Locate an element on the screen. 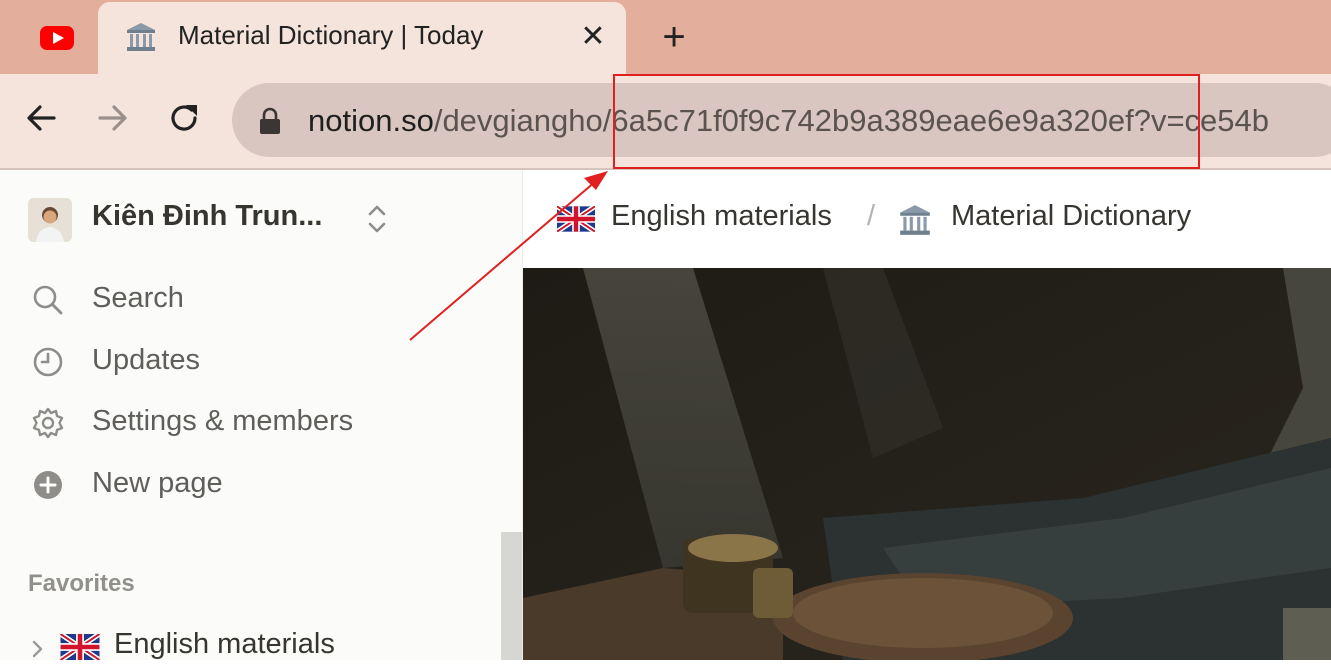  forward-arrow-icon is located at coordinates (112, 118).